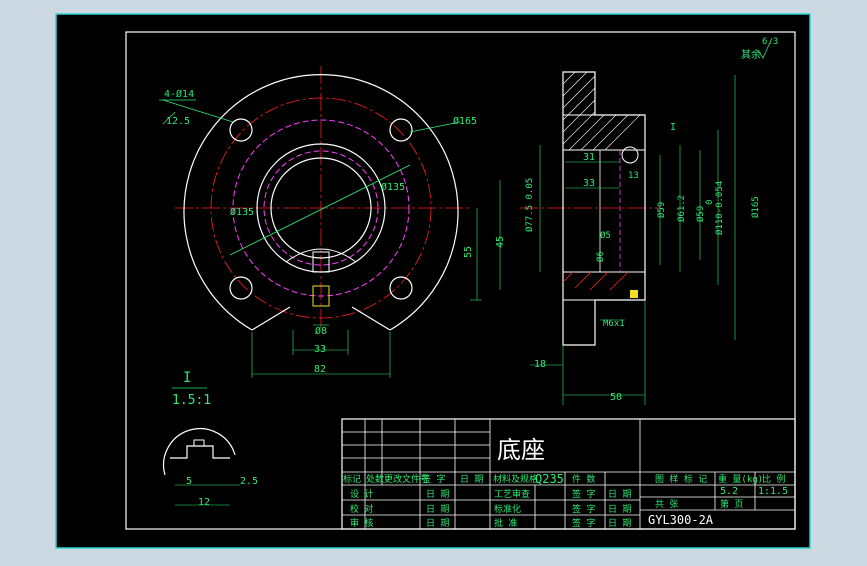 This screenshot has height=566, width=867. I want to click on tb-page: 第 页, so click(731, 504).